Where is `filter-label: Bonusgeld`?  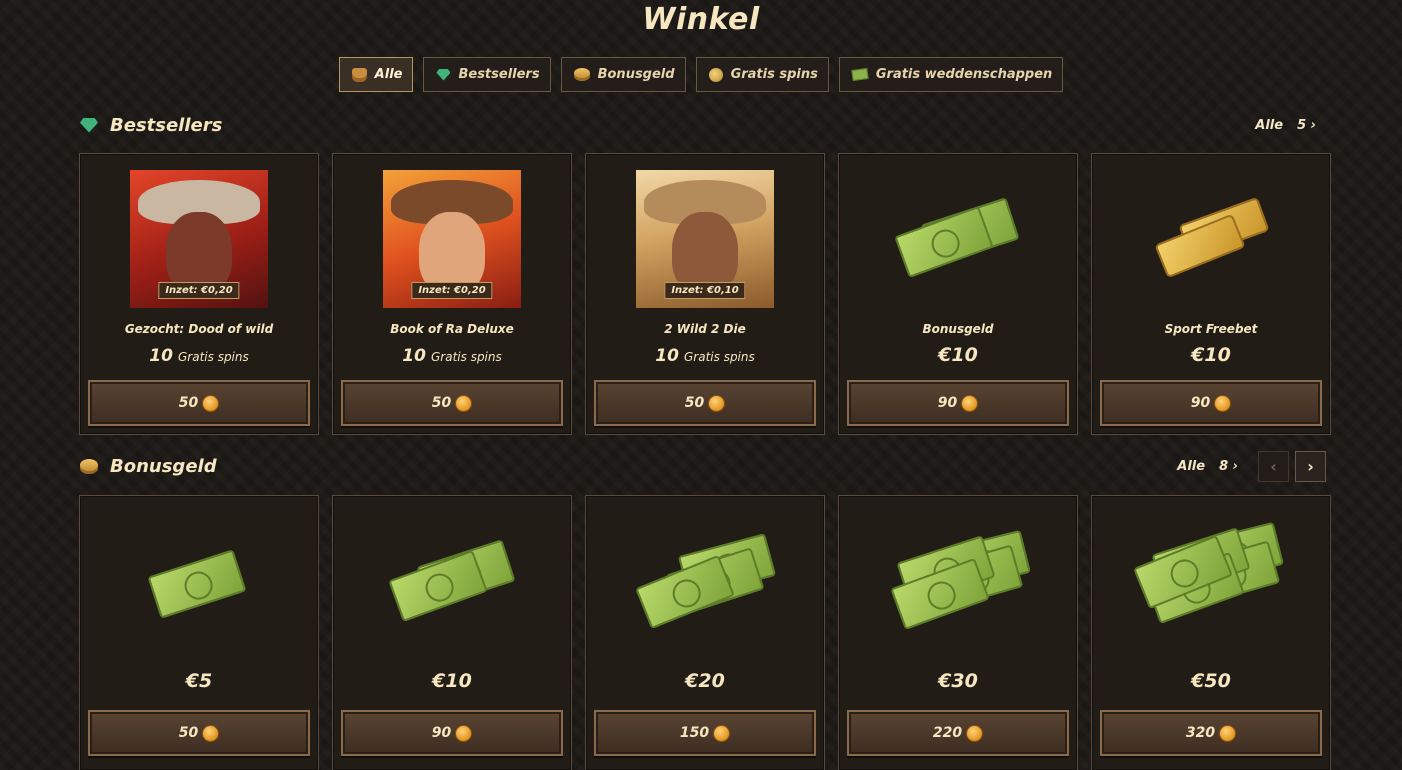
filter-label: Bonusgeld is located at coordinates (636, 74).